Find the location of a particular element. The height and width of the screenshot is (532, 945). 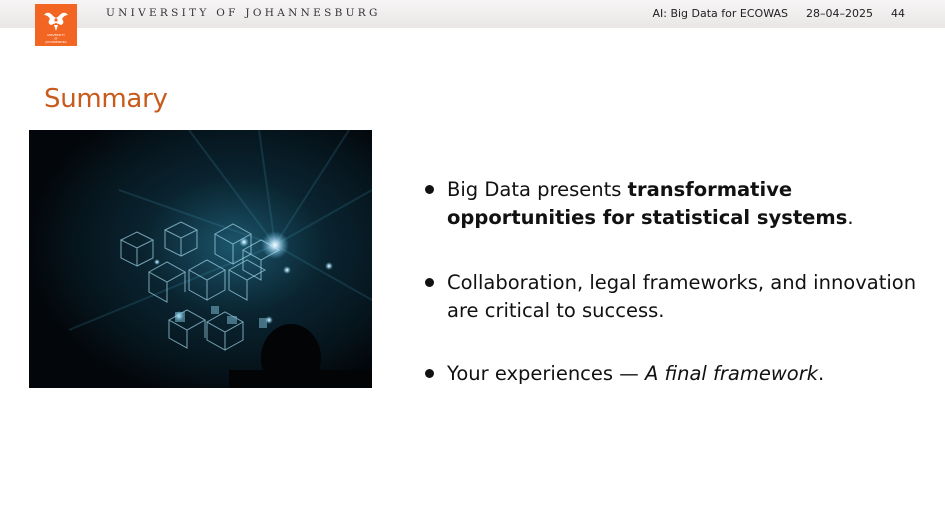

header-info: AI: Big Data for ECOWAS 28–04–2025 44 is located at coordinates (778, 13).